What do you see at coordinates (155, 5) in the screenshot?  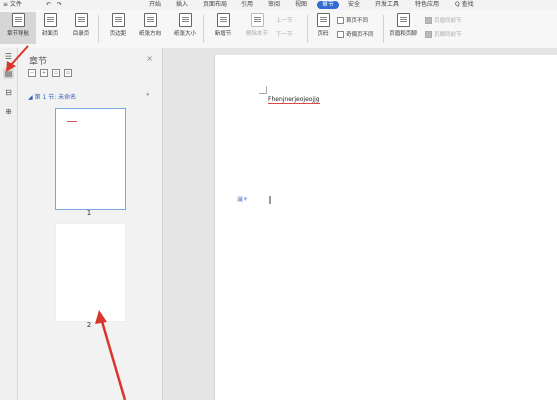 I see `menu-start: 开始` at bounding box center [155, 5].